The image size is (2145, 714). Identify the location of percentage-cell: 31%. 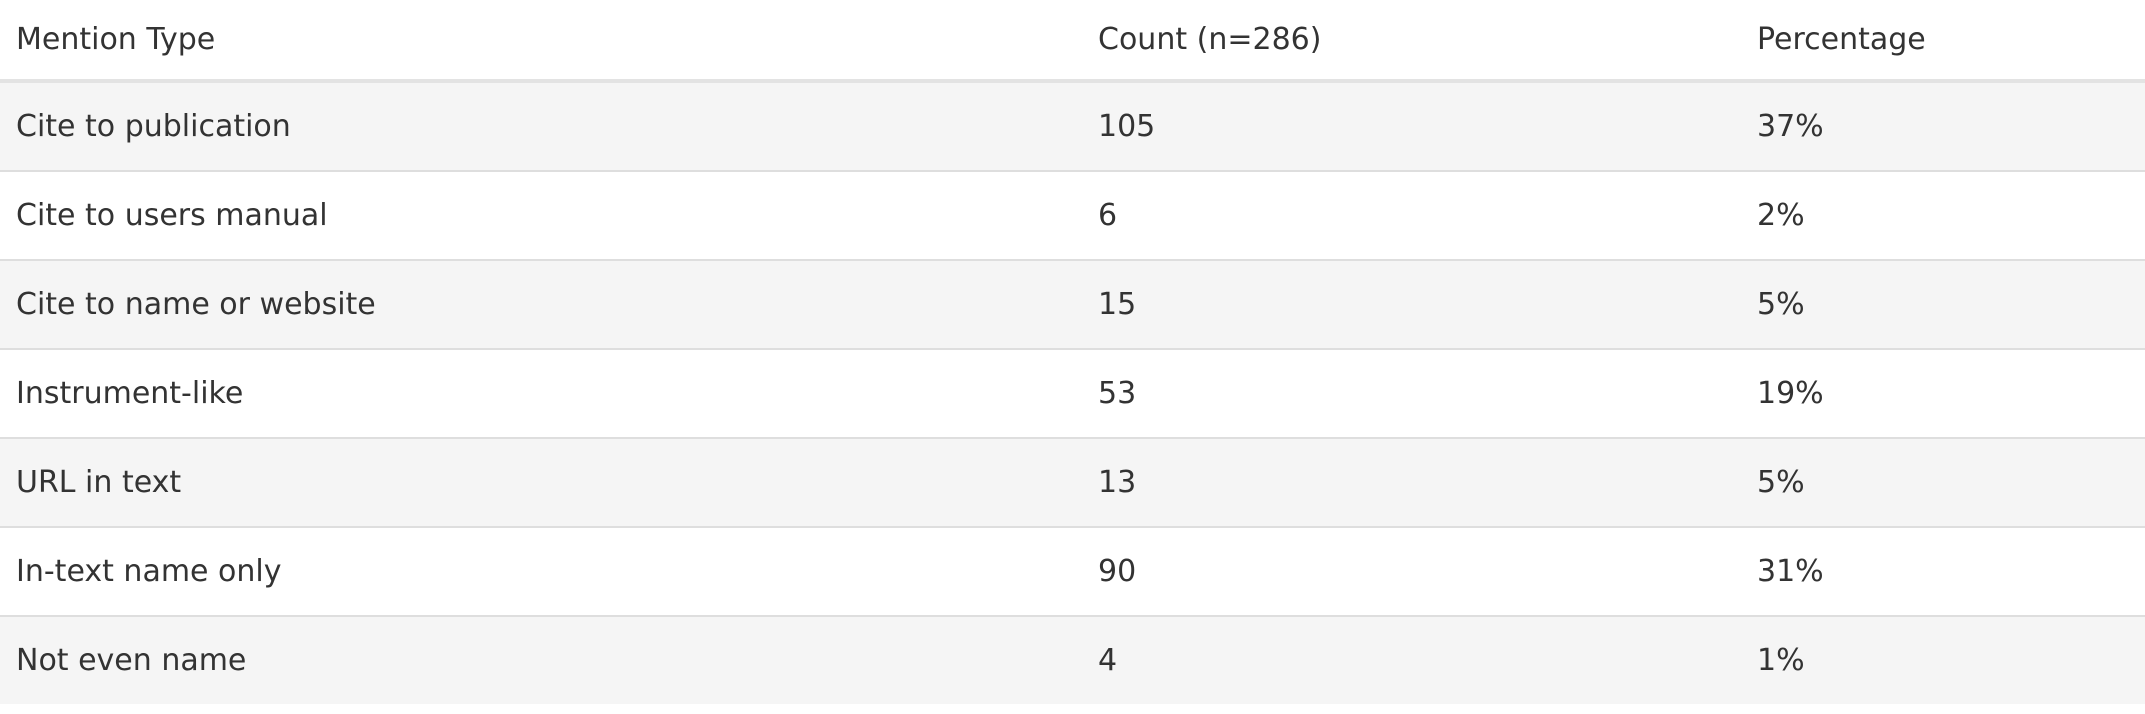
(1943, 572).